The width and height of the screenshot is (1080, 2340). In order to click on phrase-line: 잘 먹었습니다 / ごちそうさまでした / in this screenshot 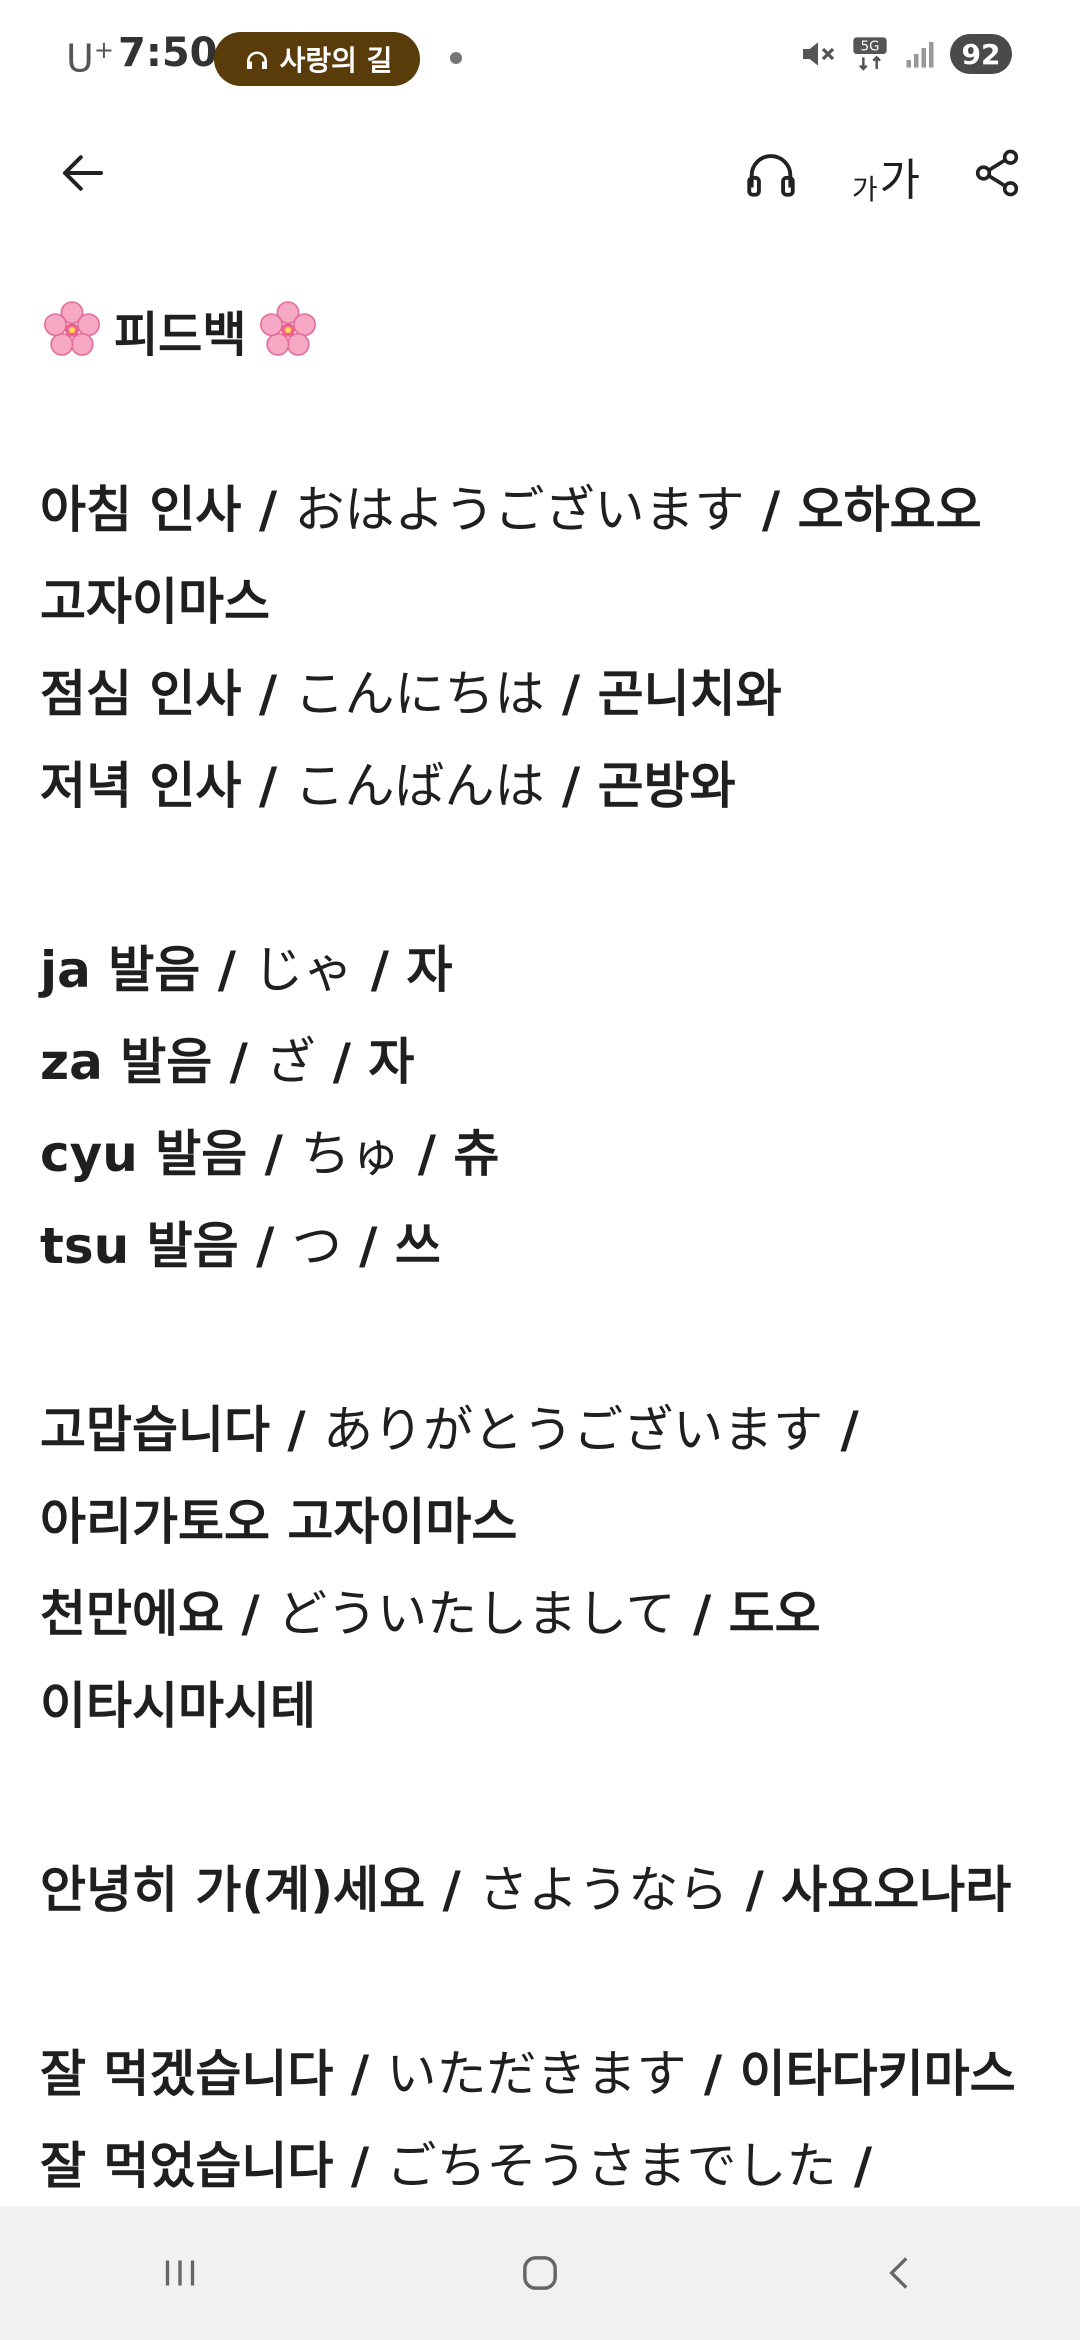, I will do `click(456, 2166)`.